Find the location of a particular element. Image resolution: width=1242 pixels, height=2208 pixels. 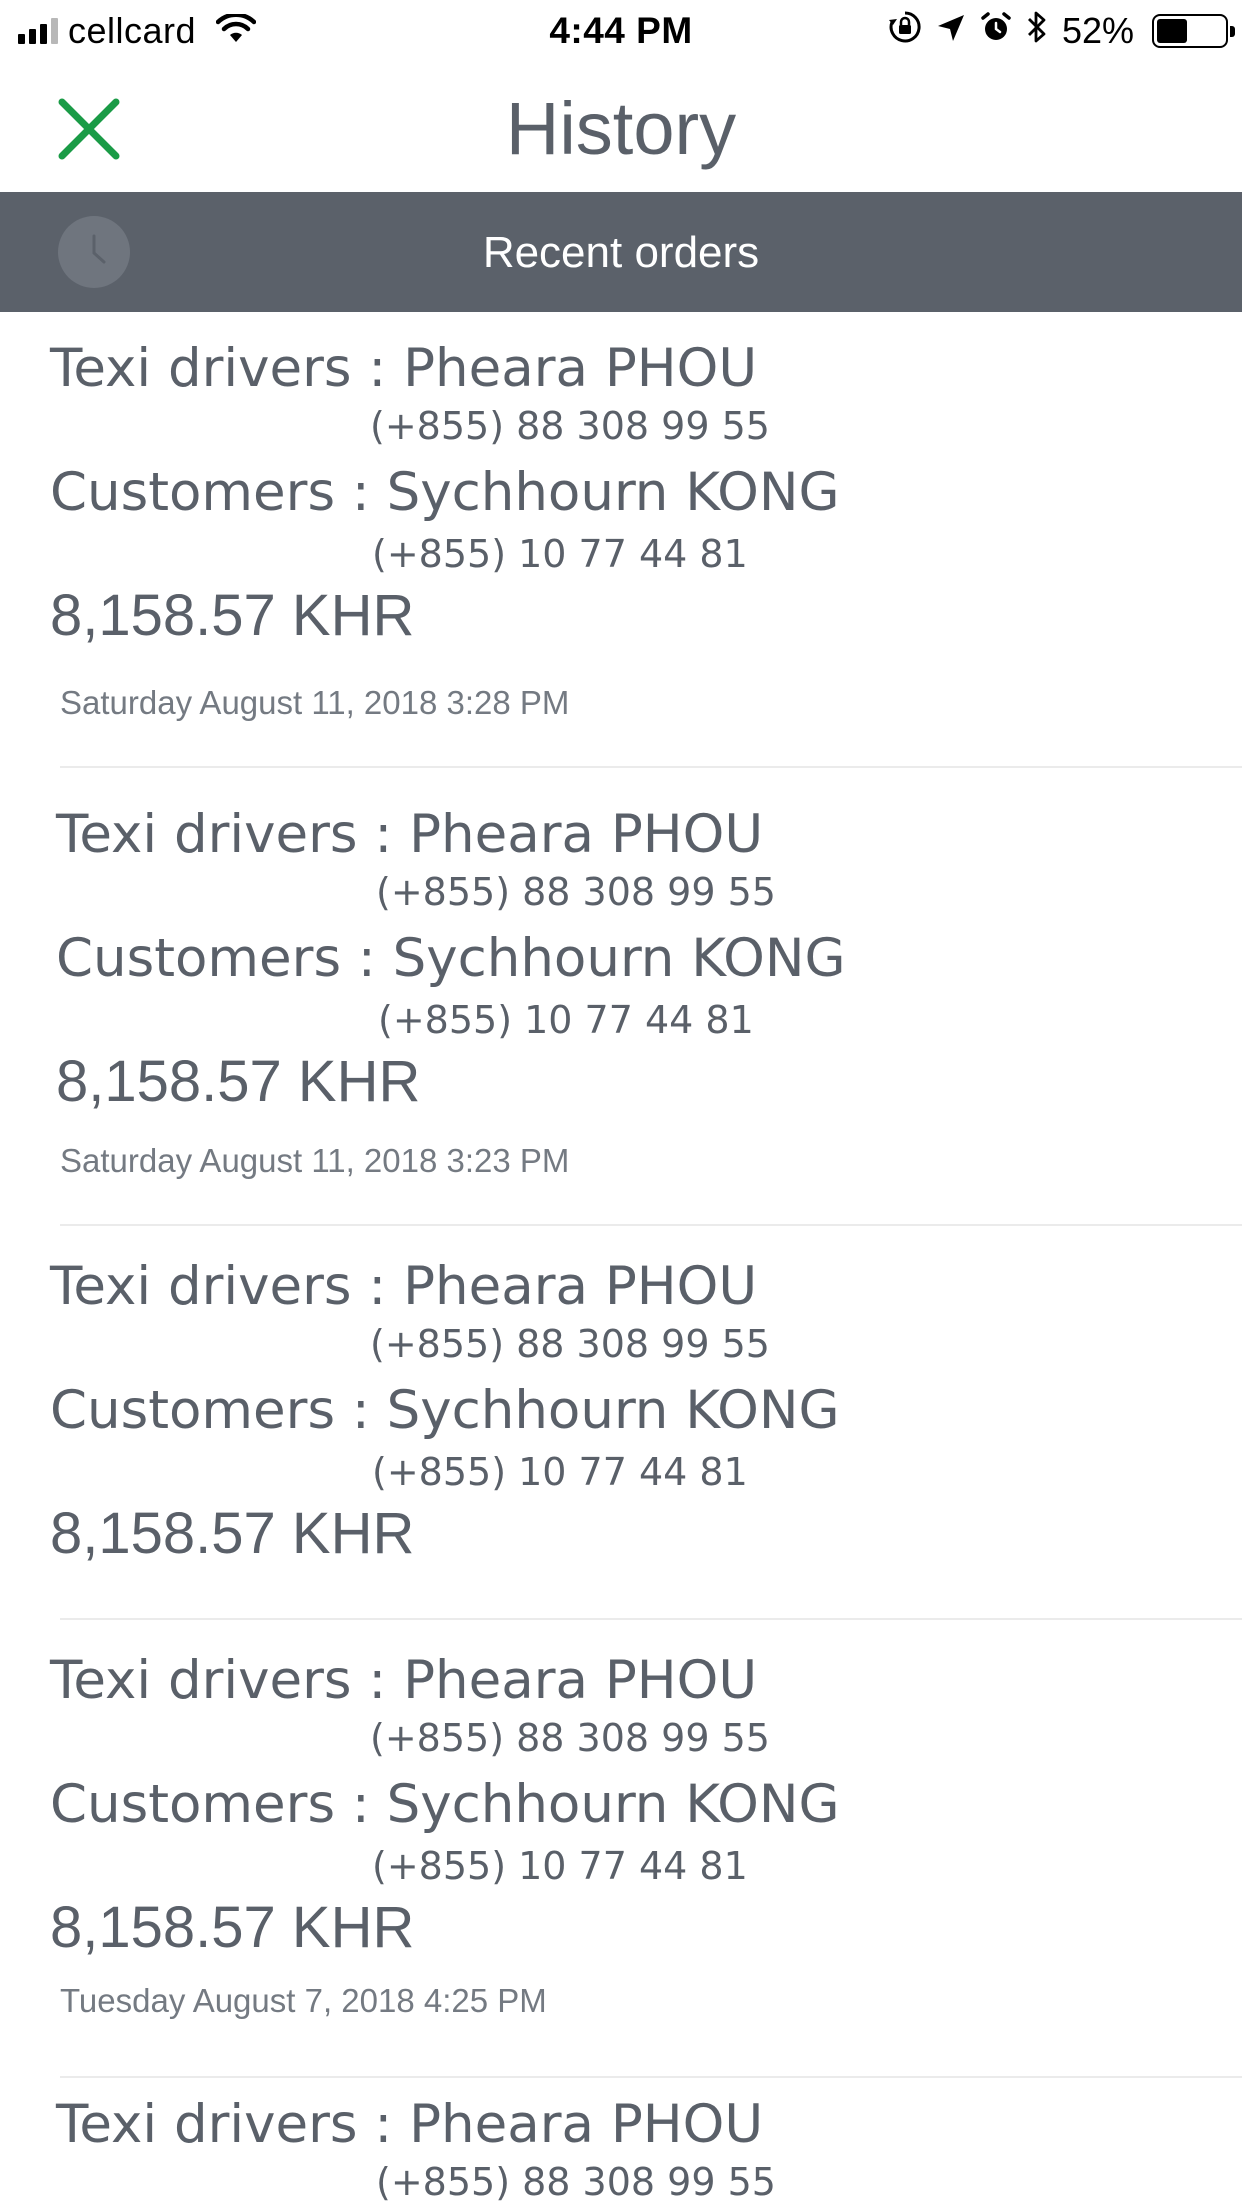

section-title: Recent orders is located at coordinates (621, 252).